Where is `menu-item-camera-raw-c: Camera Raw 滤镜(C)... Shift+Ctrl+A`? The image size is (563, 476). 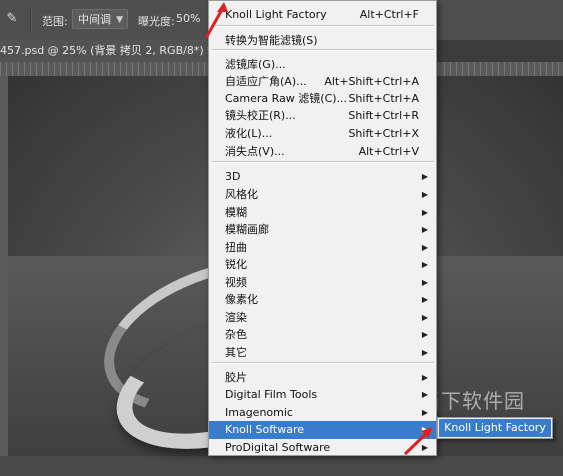
menu-item-camera-raw-c: Camera Raw 滤镜(C)... Shift+Ctrl+A is located at coordinates (322, 99).